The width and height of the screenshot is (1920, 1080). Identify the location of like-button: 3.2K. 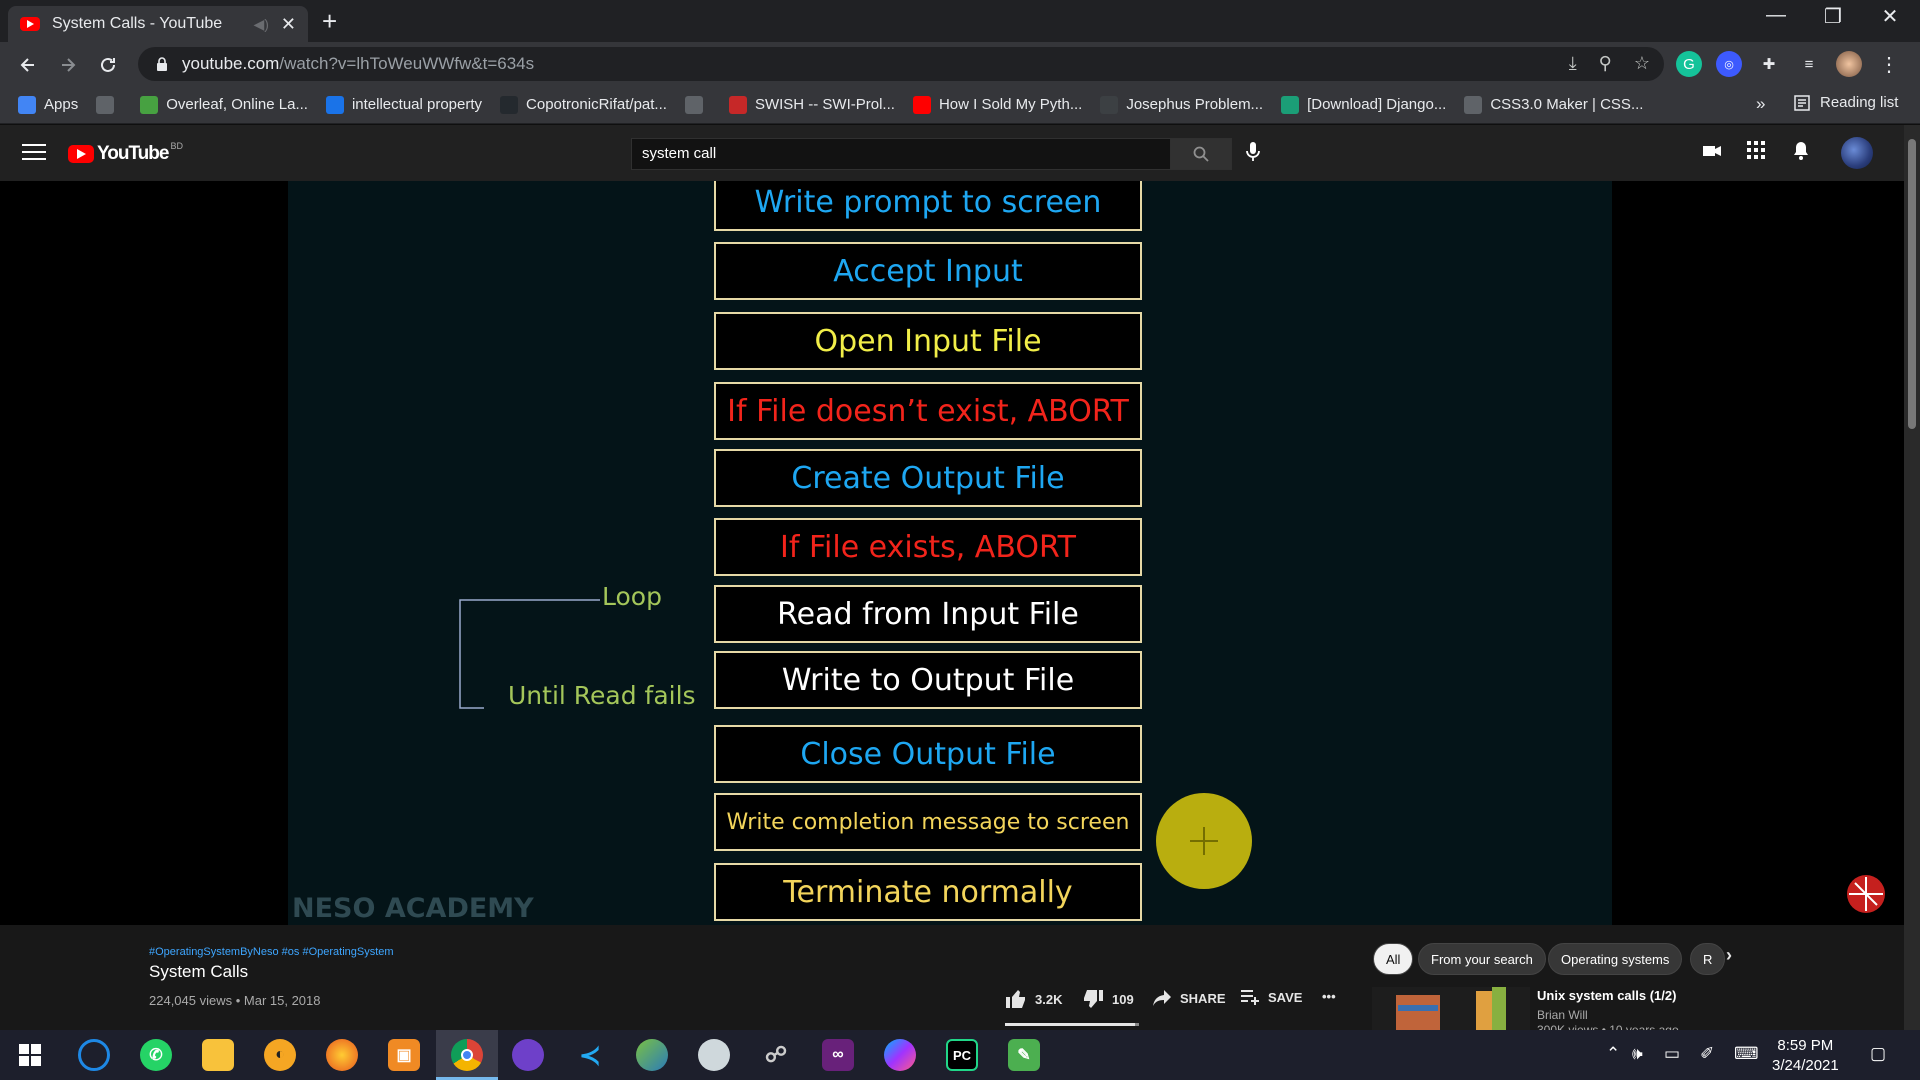
(1033, 999).